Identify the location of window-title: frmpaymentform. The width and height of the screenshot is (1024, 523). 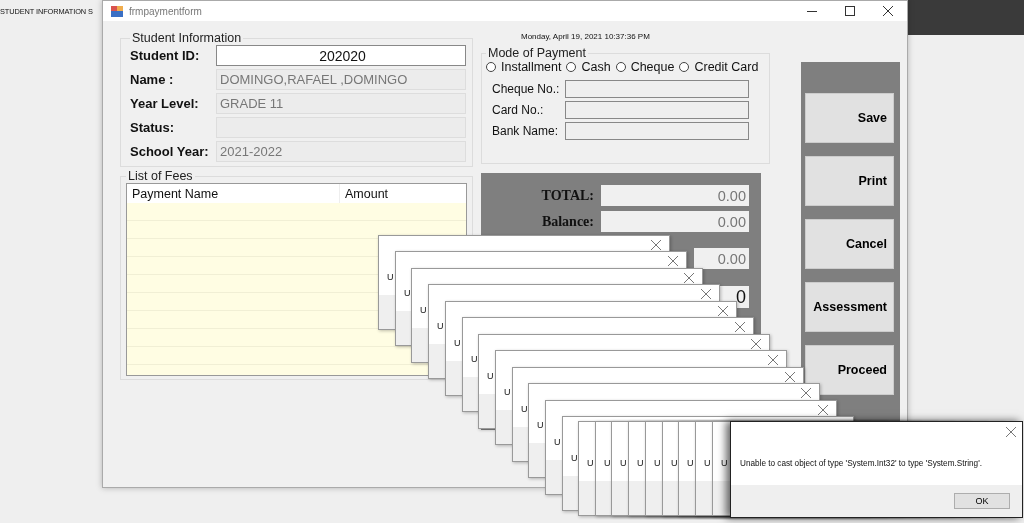
(165, 11).